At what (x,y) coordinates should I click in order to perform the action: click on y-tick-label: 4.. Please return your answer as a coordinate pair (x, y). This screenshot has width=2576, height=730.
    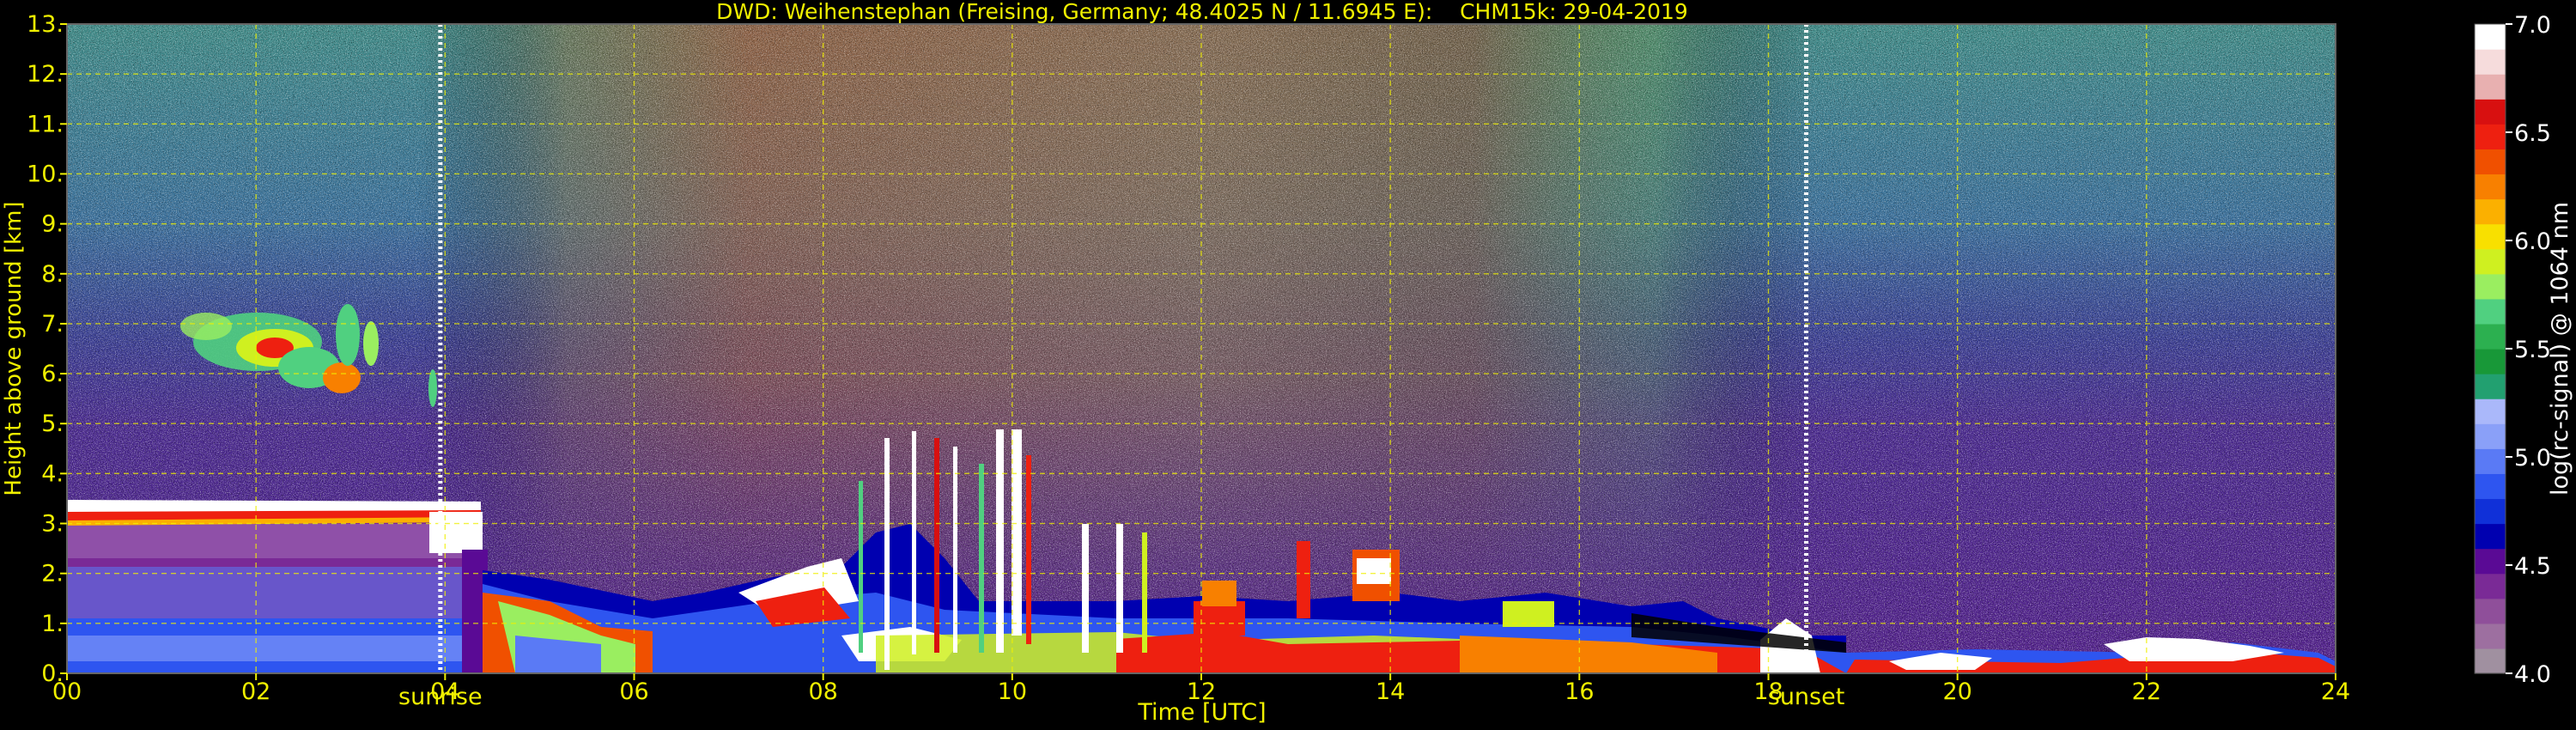
    Looking at the image, I should click on (52, 473).